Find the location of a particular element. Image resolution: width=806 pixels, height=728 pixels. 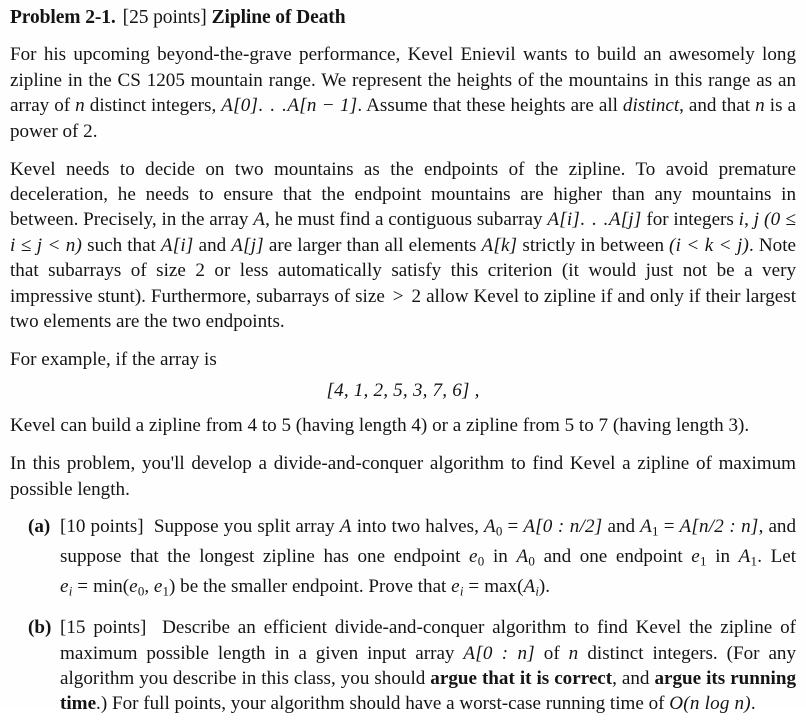

math-equals-2: = is located at coordinates (669, 527).